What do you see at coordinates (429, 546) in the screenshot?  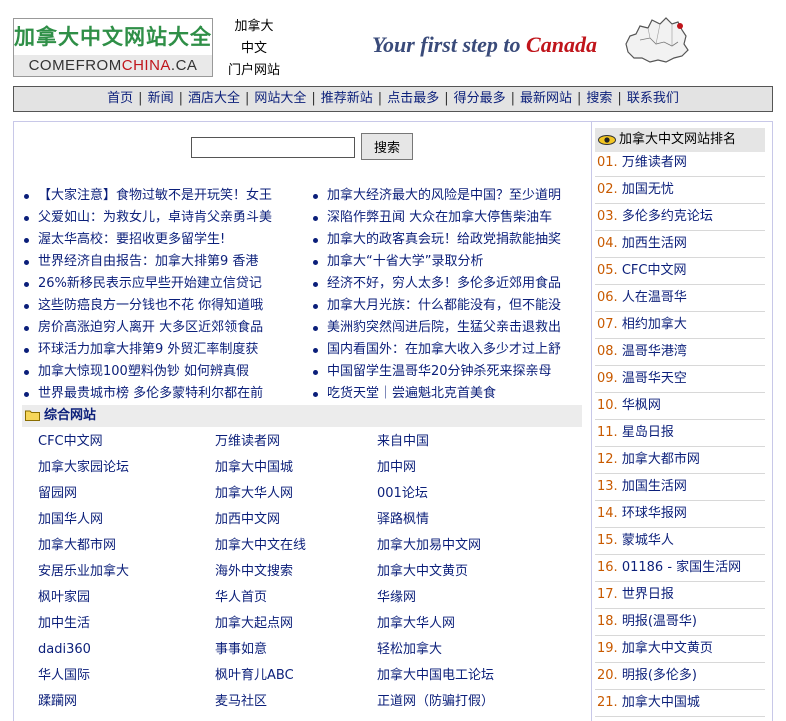 I see `site-link: 加拿大加易中文网` at bounding box center [429, 546].